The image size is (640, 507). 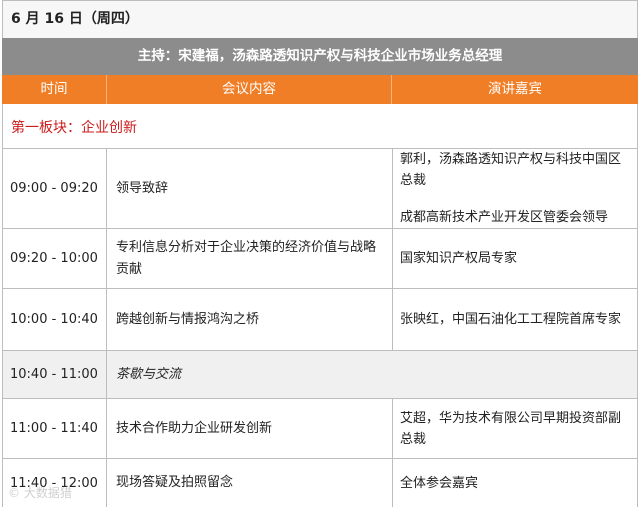 I want to click on speaker-line: 全体参会嘉宾, so click(x=439, y=483).